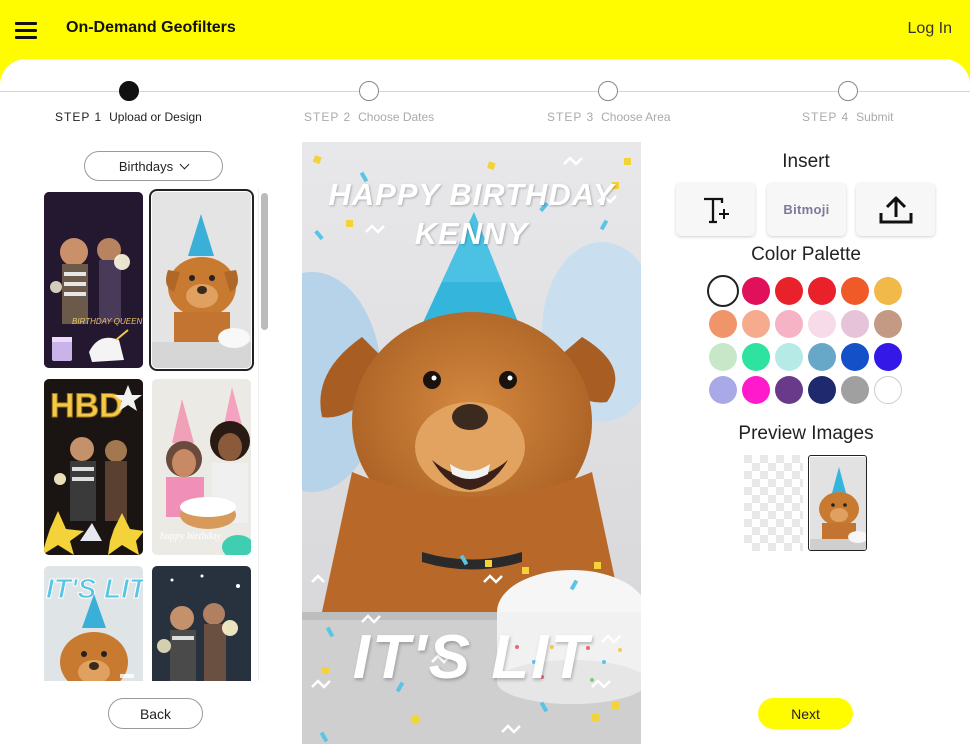 The image size is (970, 754). What do you see at coordinates (930, 29) in the screenshot?
I see `login-link: Log In` at bounding box center [930, 29].